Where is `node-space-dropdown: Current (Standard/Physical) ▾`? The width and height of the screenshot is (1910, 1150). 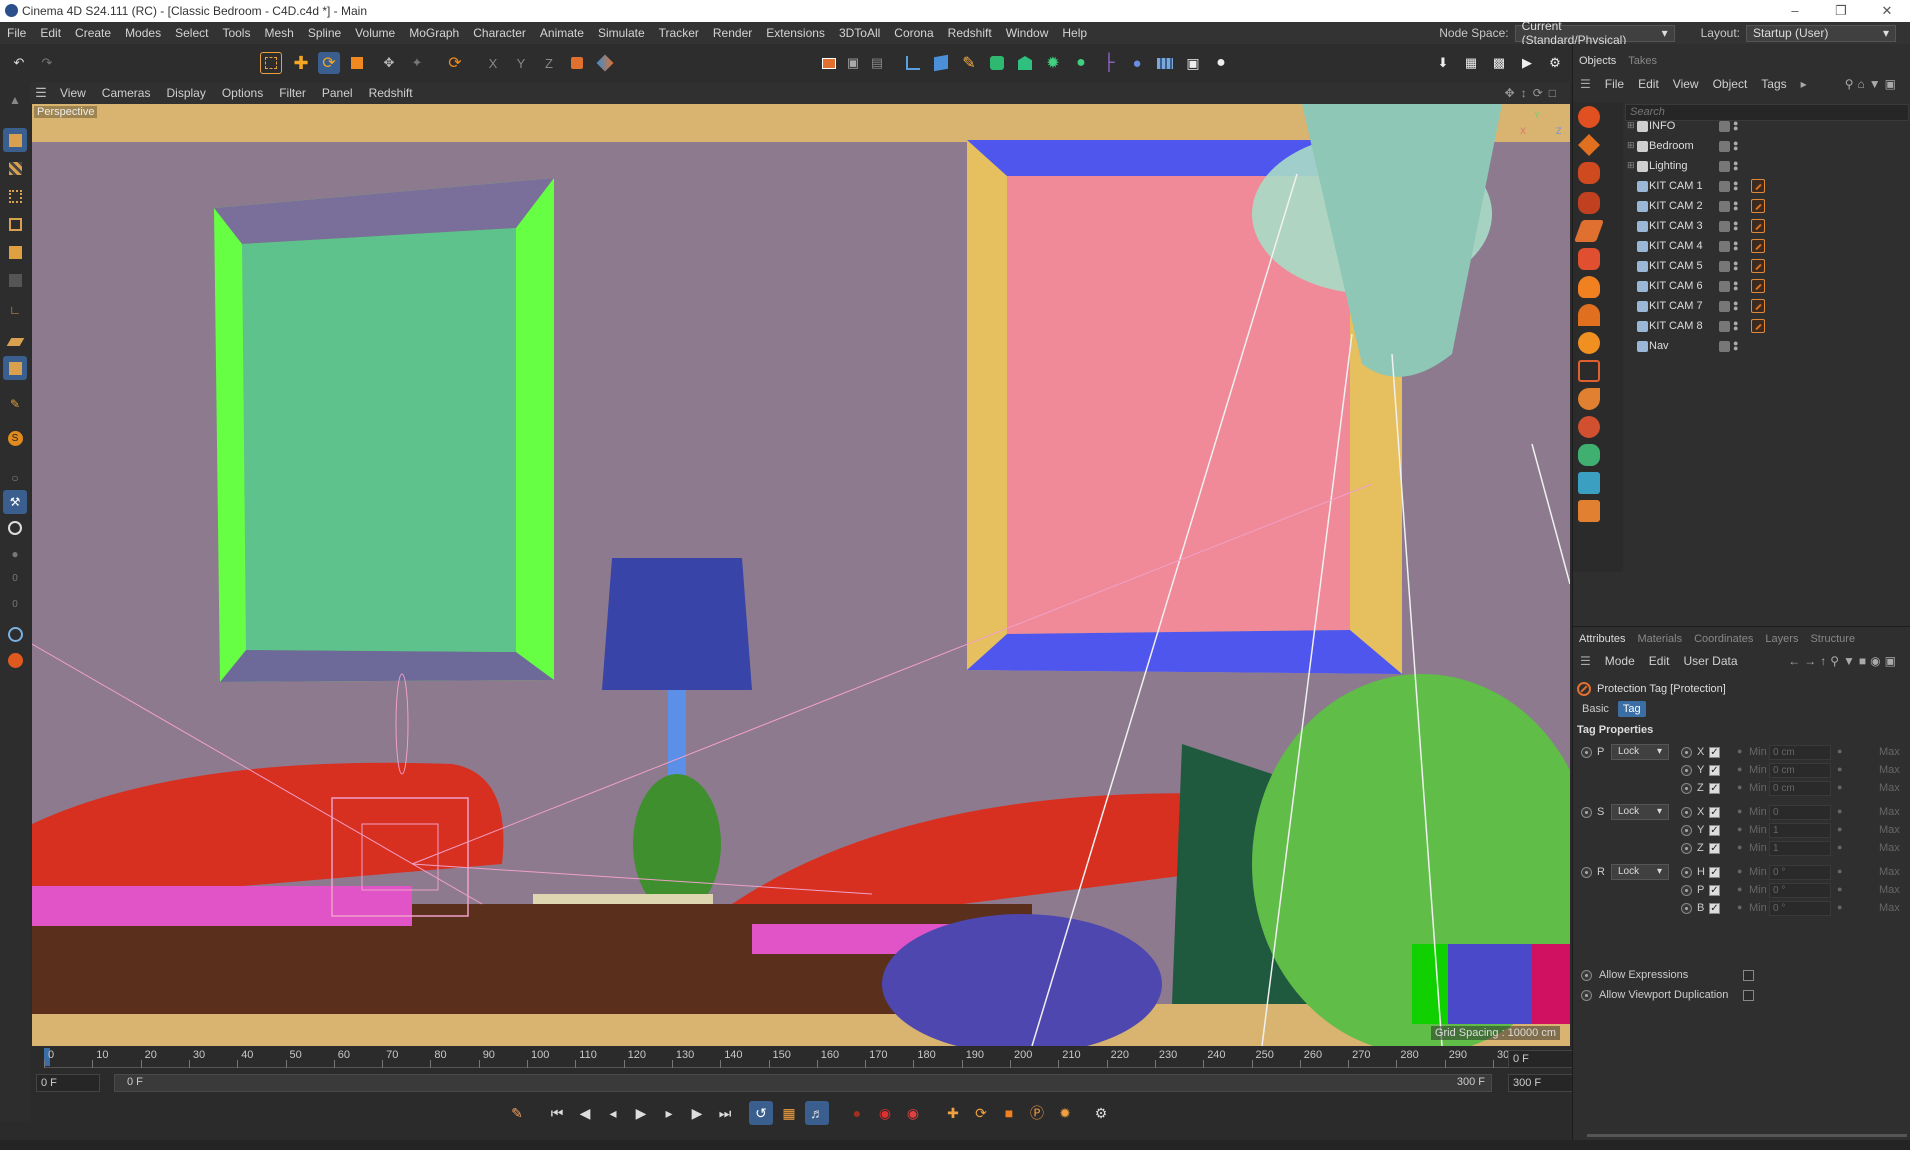
node-space-dropdown: Current (Standard/Physical) ▾ is located at coordinates (1594, 33).